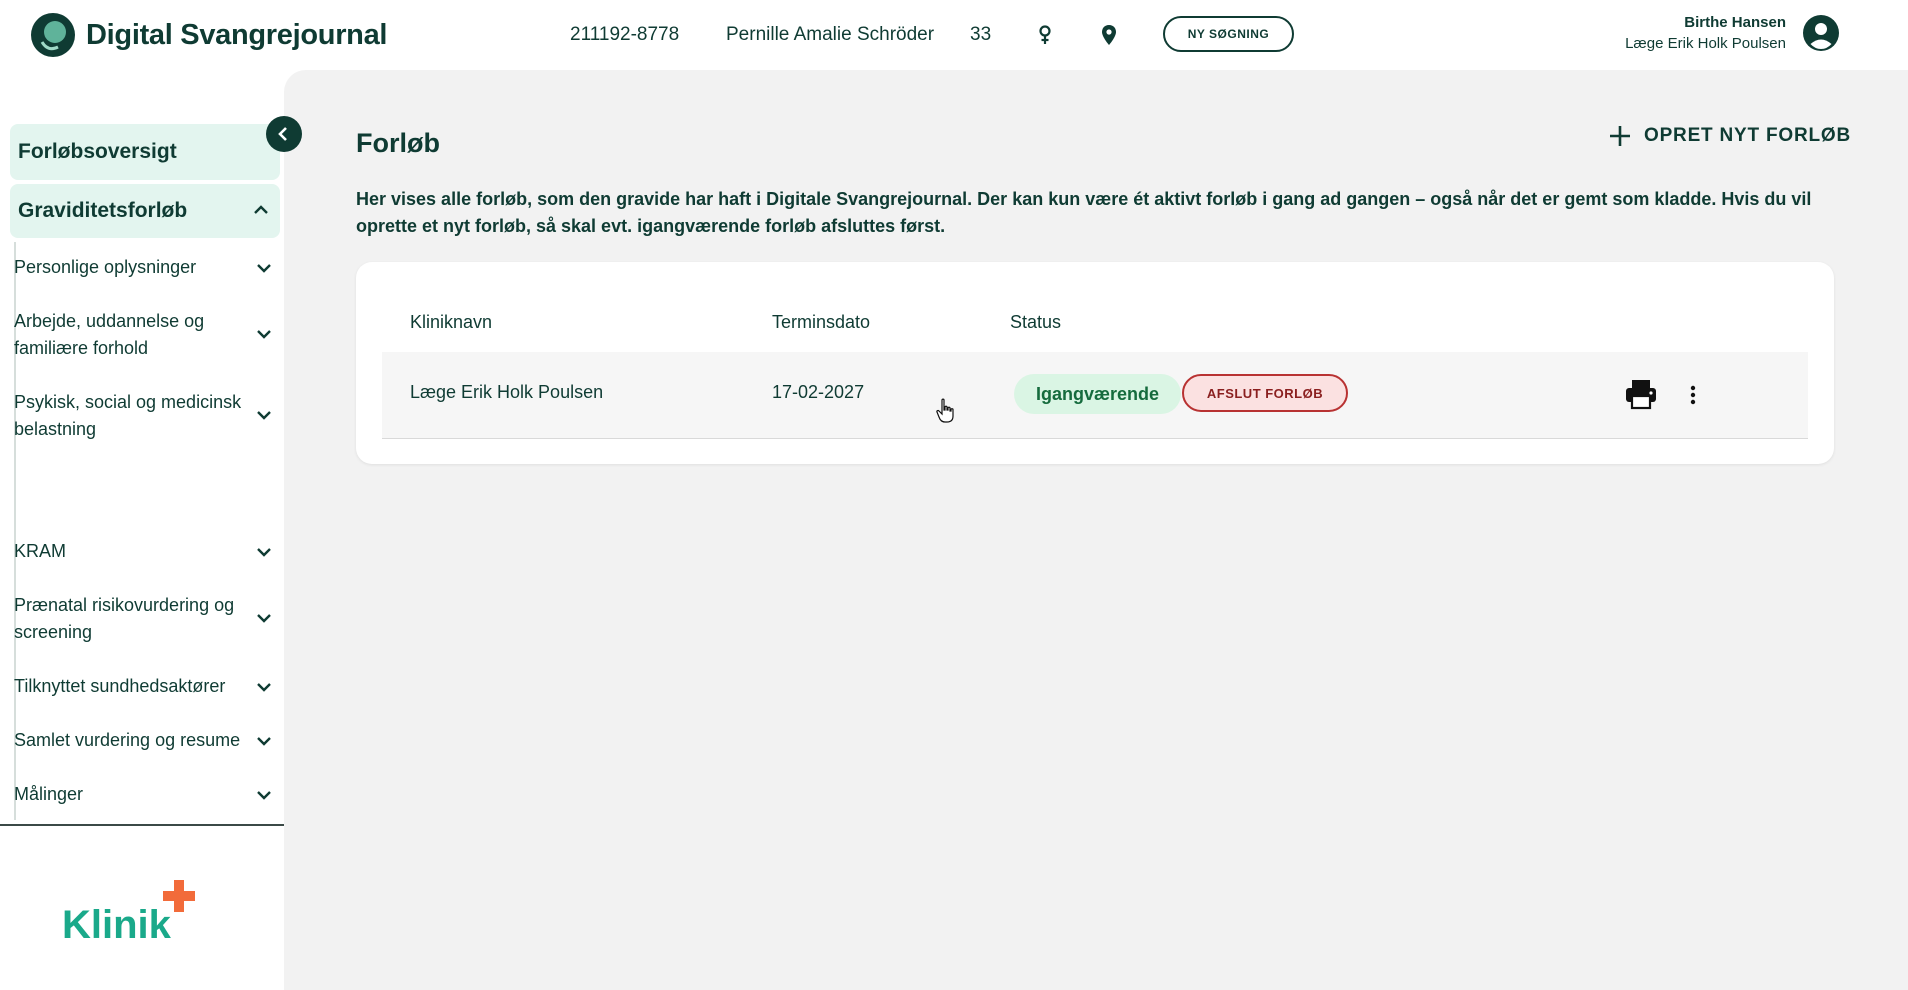 Image resolution: width=1908 pixels, height=990 pixels. Describe the element at coordinates (945, 410) in the screenshot. I see `hand-cursor-icon` at that location.